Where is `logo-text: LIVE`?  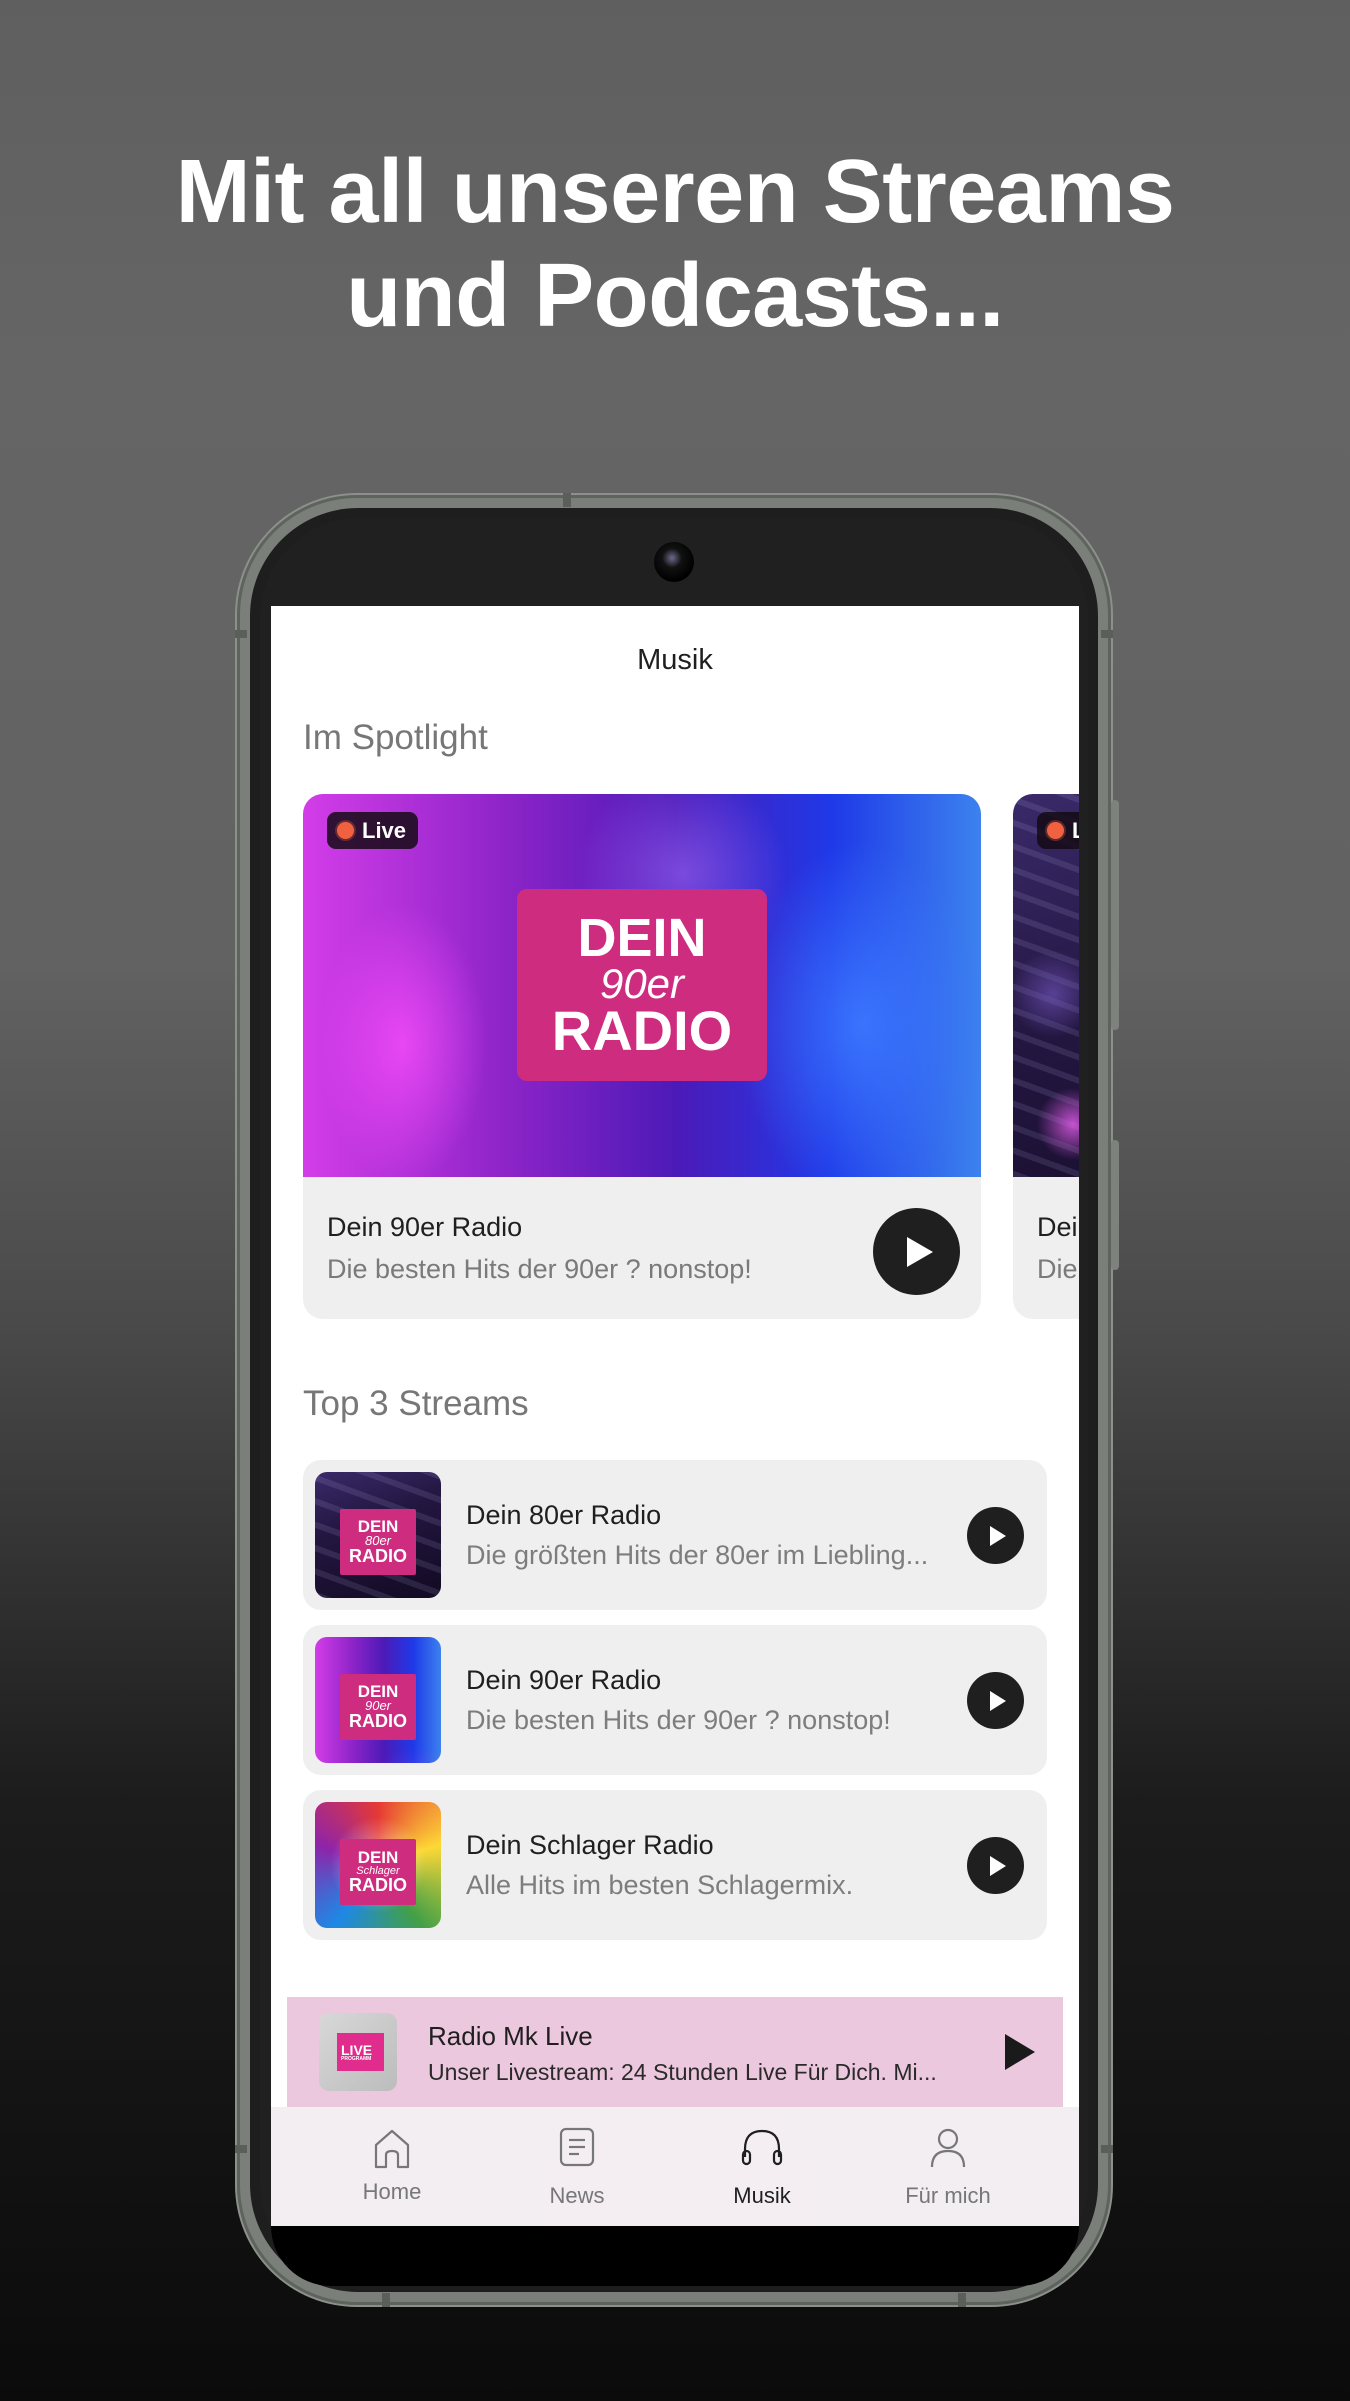 logo-text: LIVE is located at coordinates (357, 2049).